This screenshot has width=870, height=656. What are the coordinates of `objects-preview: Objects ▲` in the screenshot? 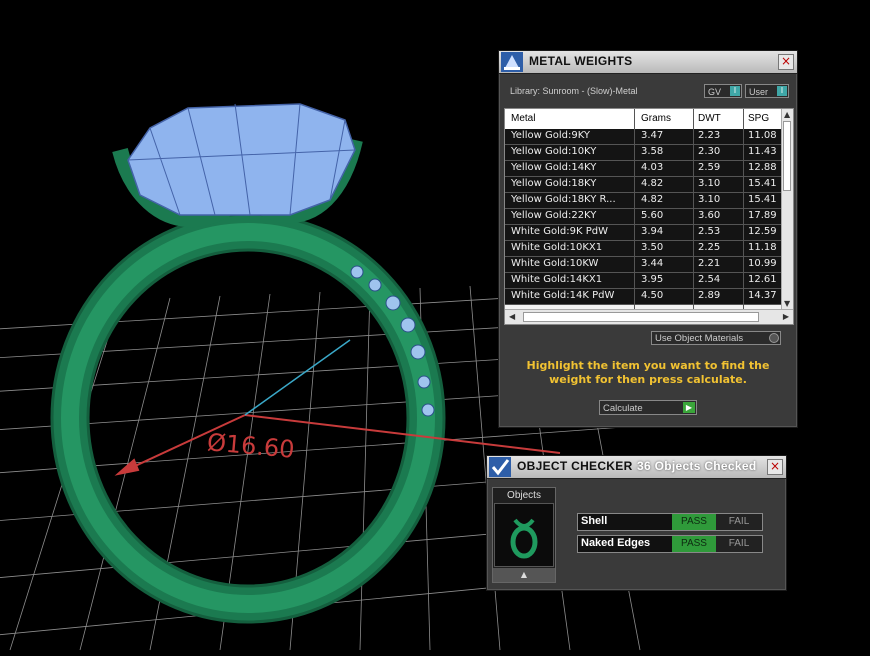 It's located at (524, 535).